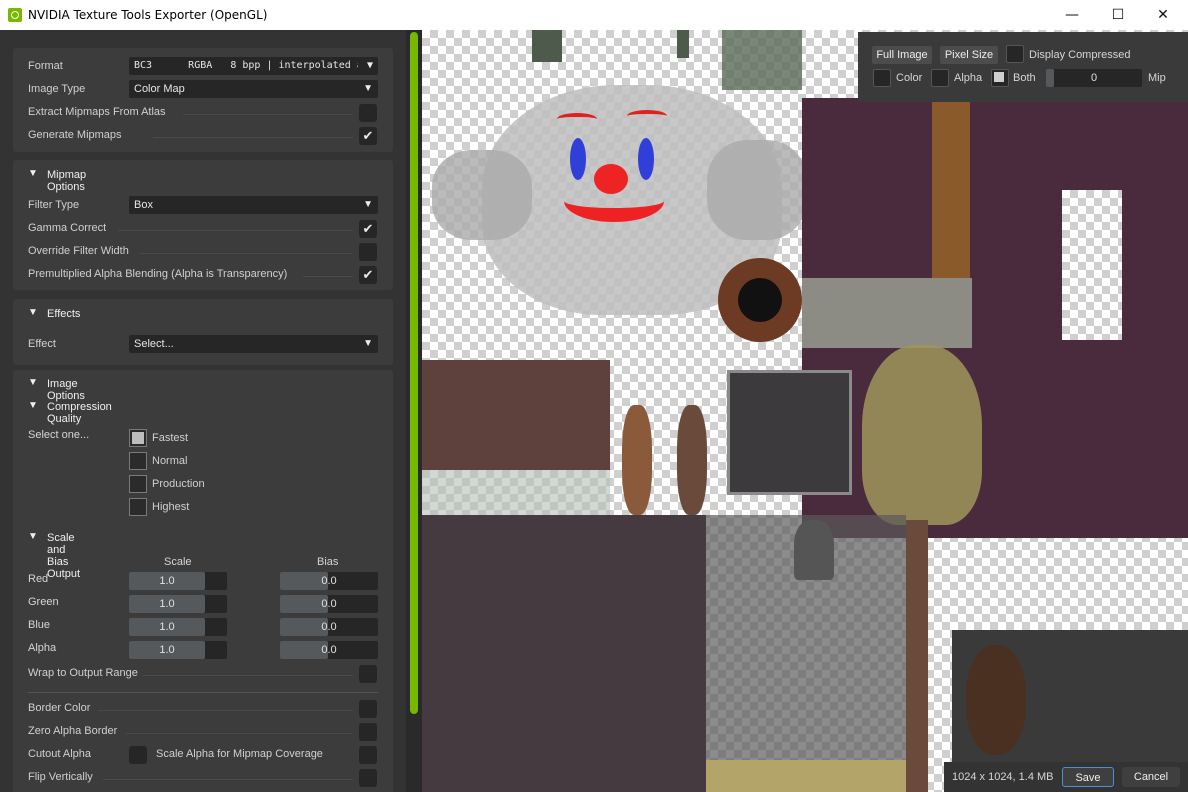  Describe the element at coordinates (167, 627) in the screenshot. I see `blue-scale-value: 1.0` at that location.